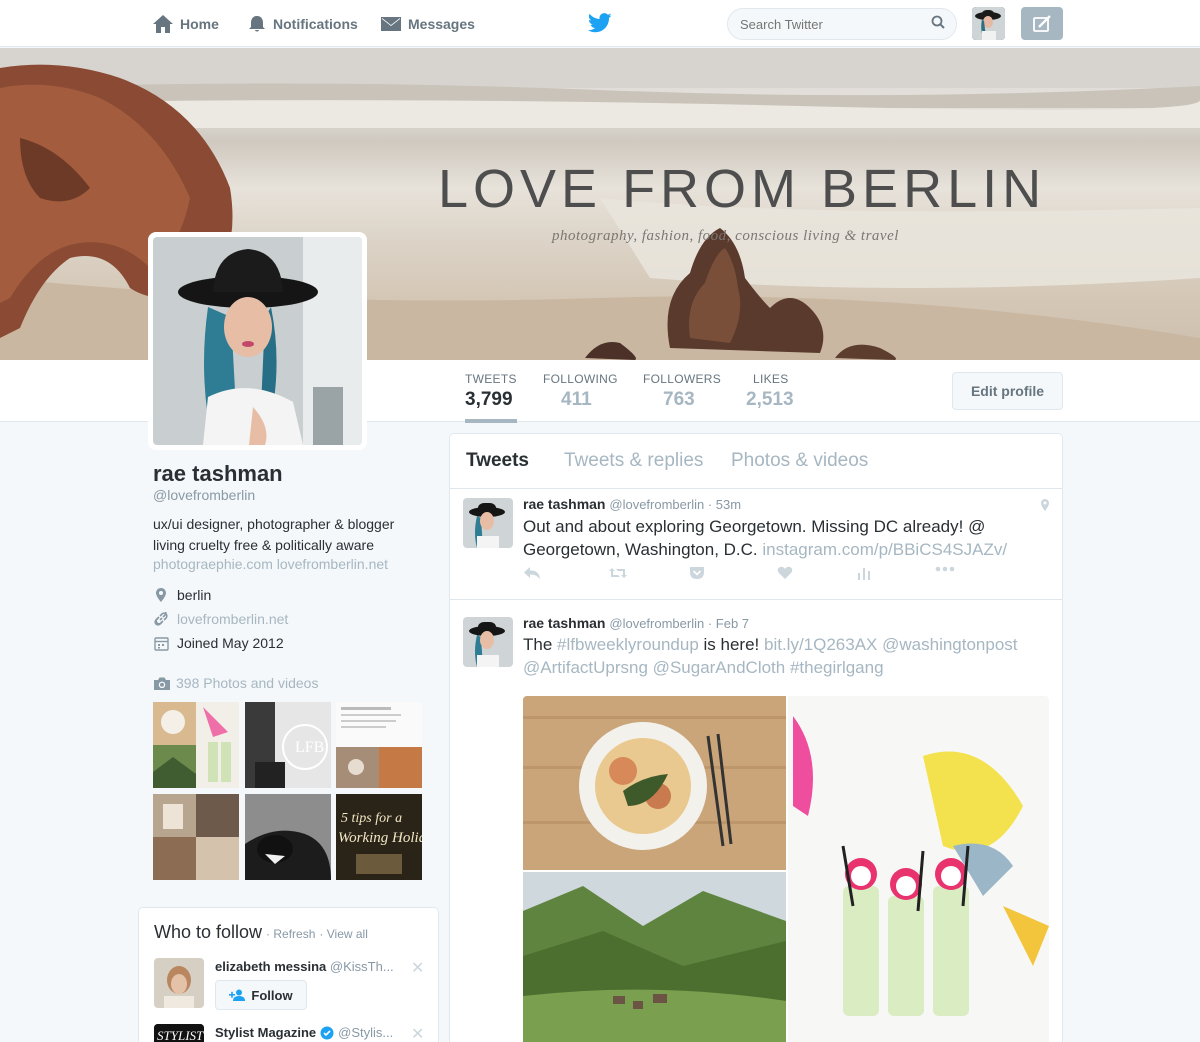  Describe the element at coordinates (371, 818) in the screenshot. I see `svg-text: 5 tips for a` at that location.